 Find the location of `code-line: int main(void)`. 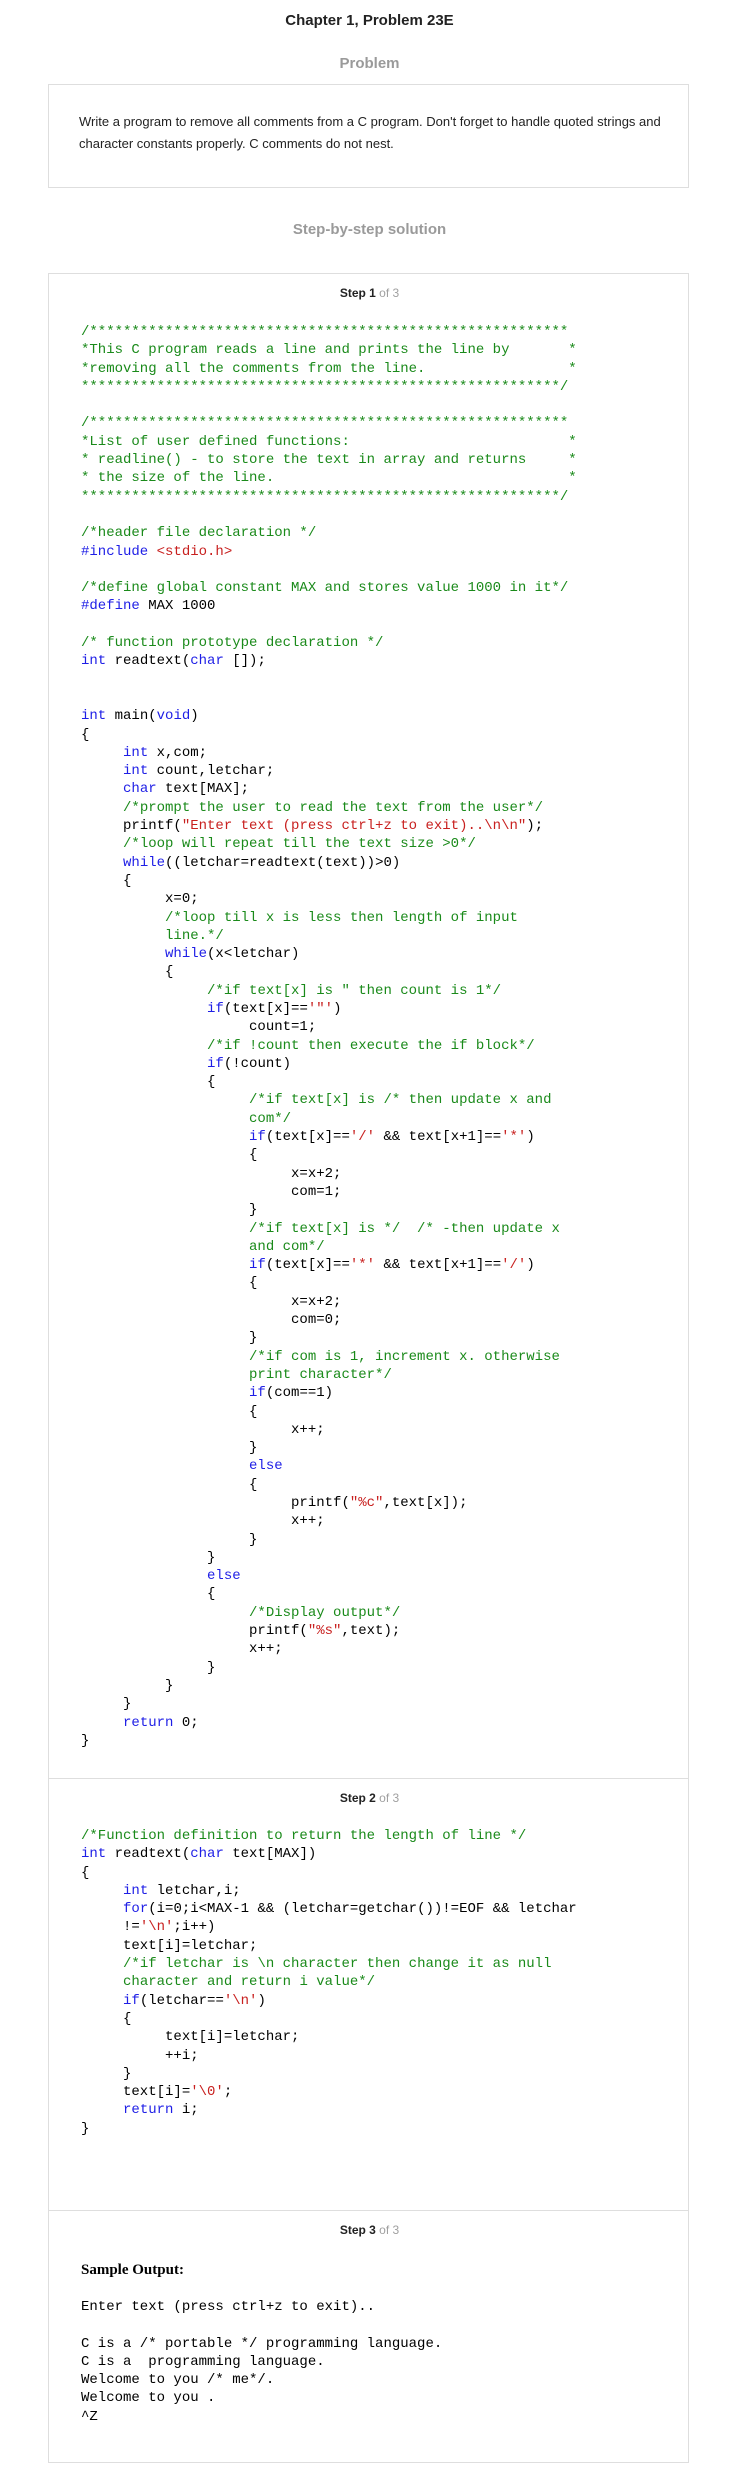

code-line: int main(void) is located at coordinates (140, 716).